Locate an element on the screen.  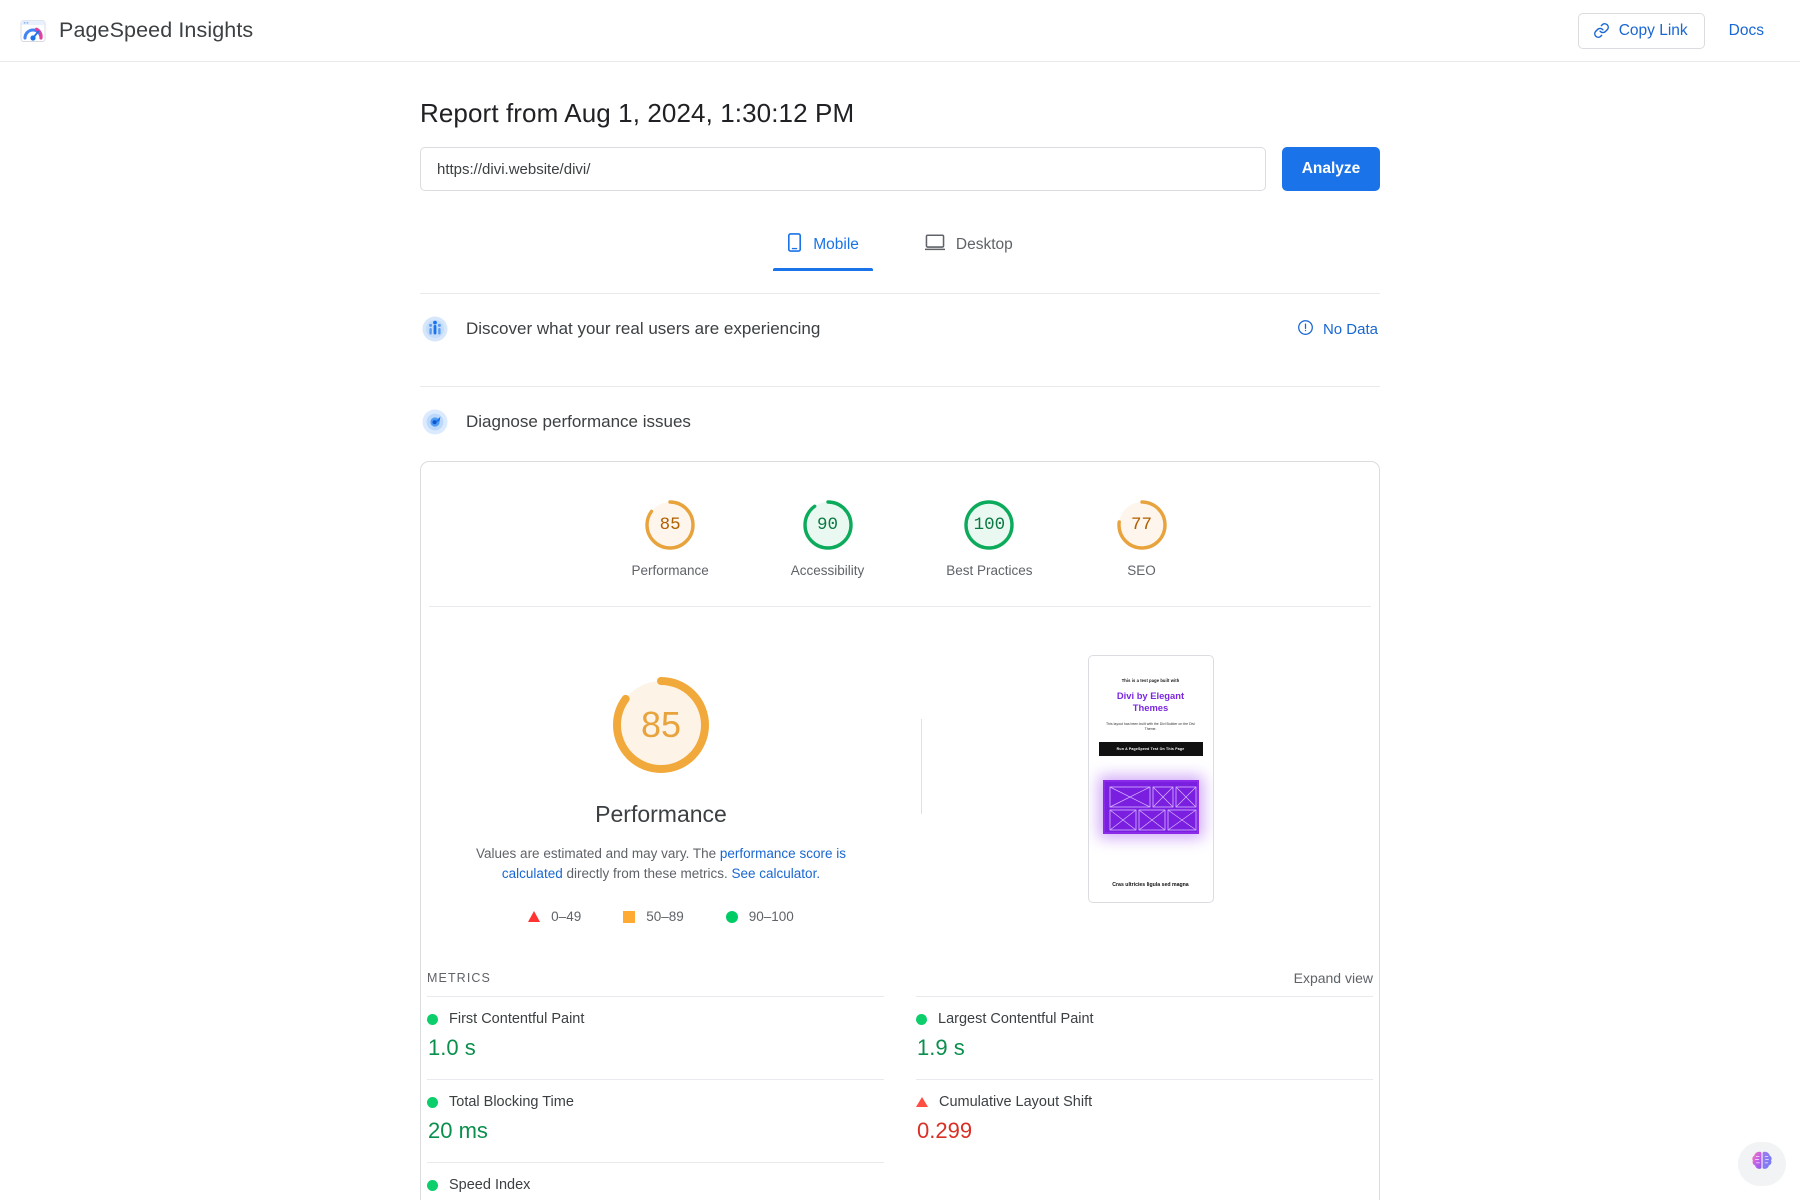
pagespeed-logo-icon is located at coordinates (33, 31).